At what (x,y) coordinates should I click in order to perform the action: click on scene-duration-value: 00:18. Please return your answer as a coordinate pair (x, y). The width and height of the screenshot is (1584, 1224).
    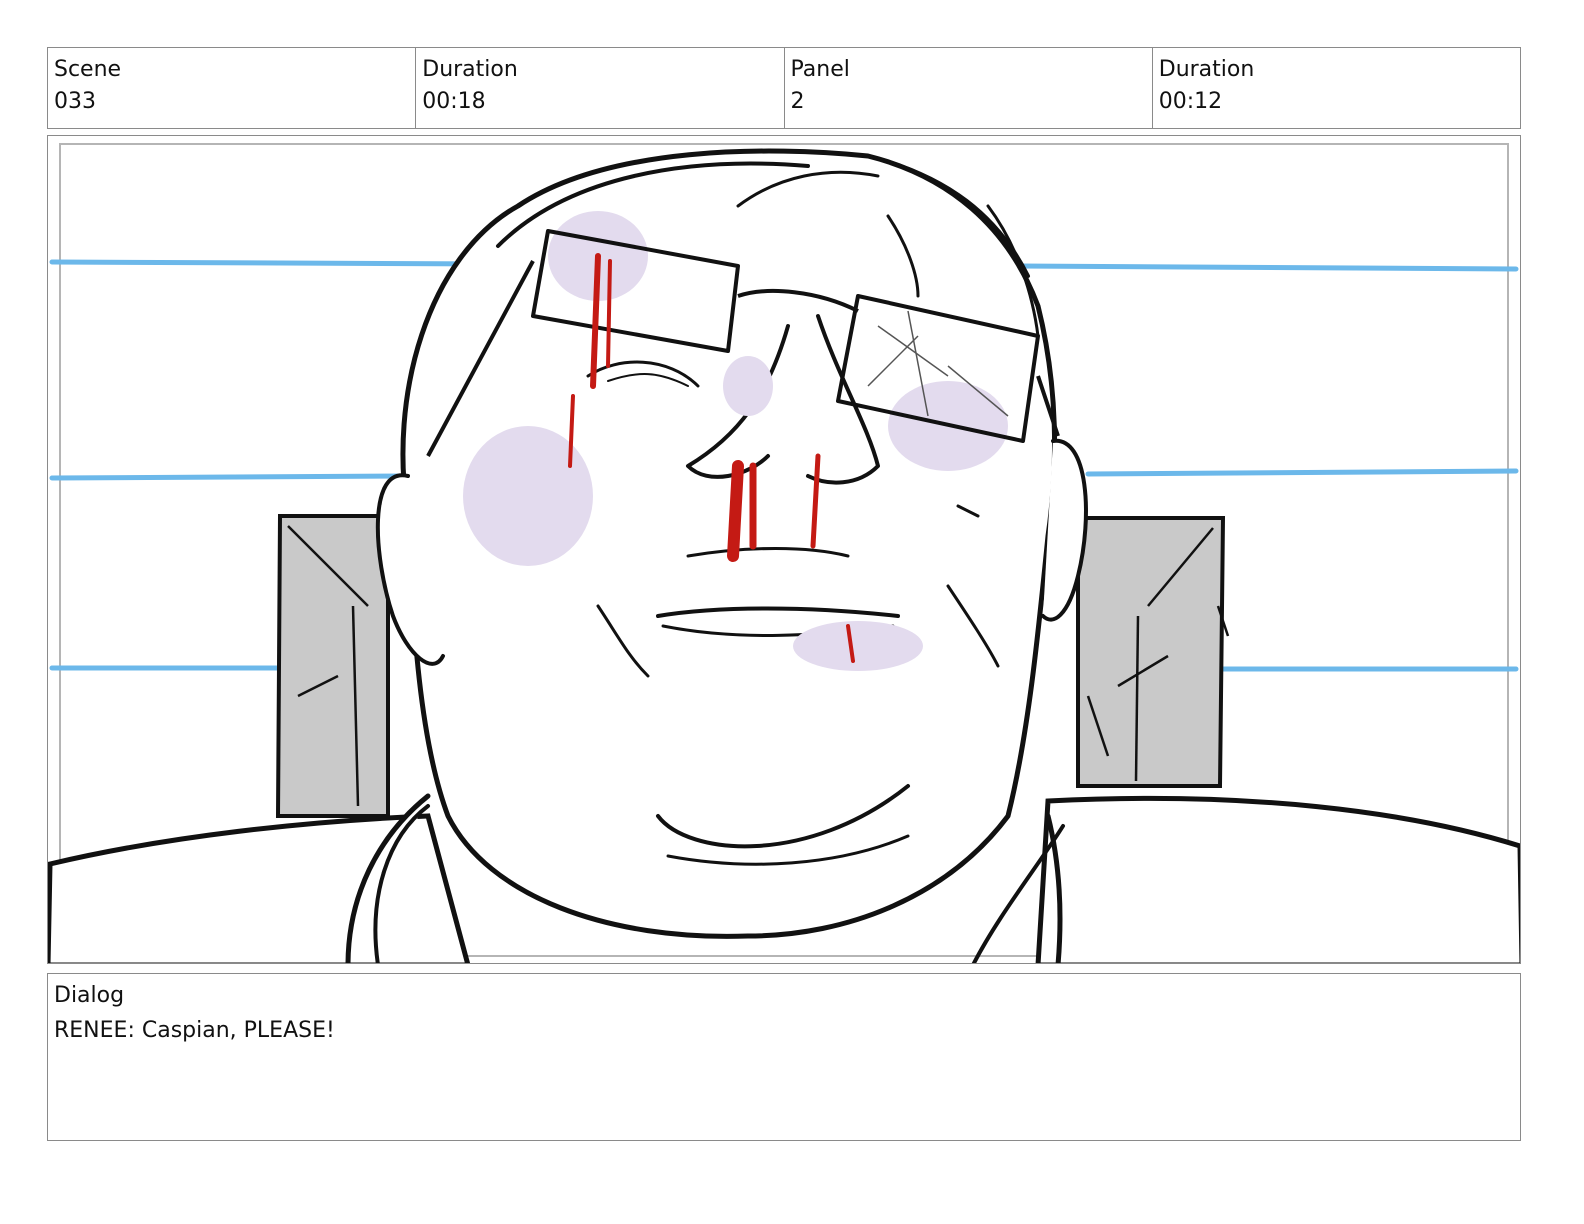
    Looking at the image, I should click on (454, 101).